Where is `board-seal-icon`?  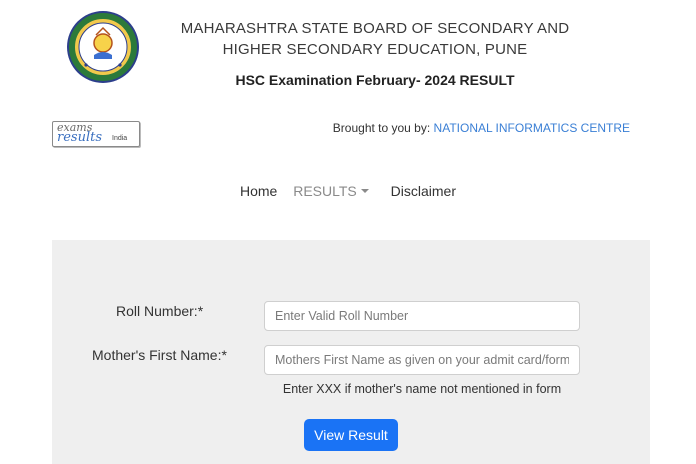
board-seal-icon is located at coordinates (103, 47).